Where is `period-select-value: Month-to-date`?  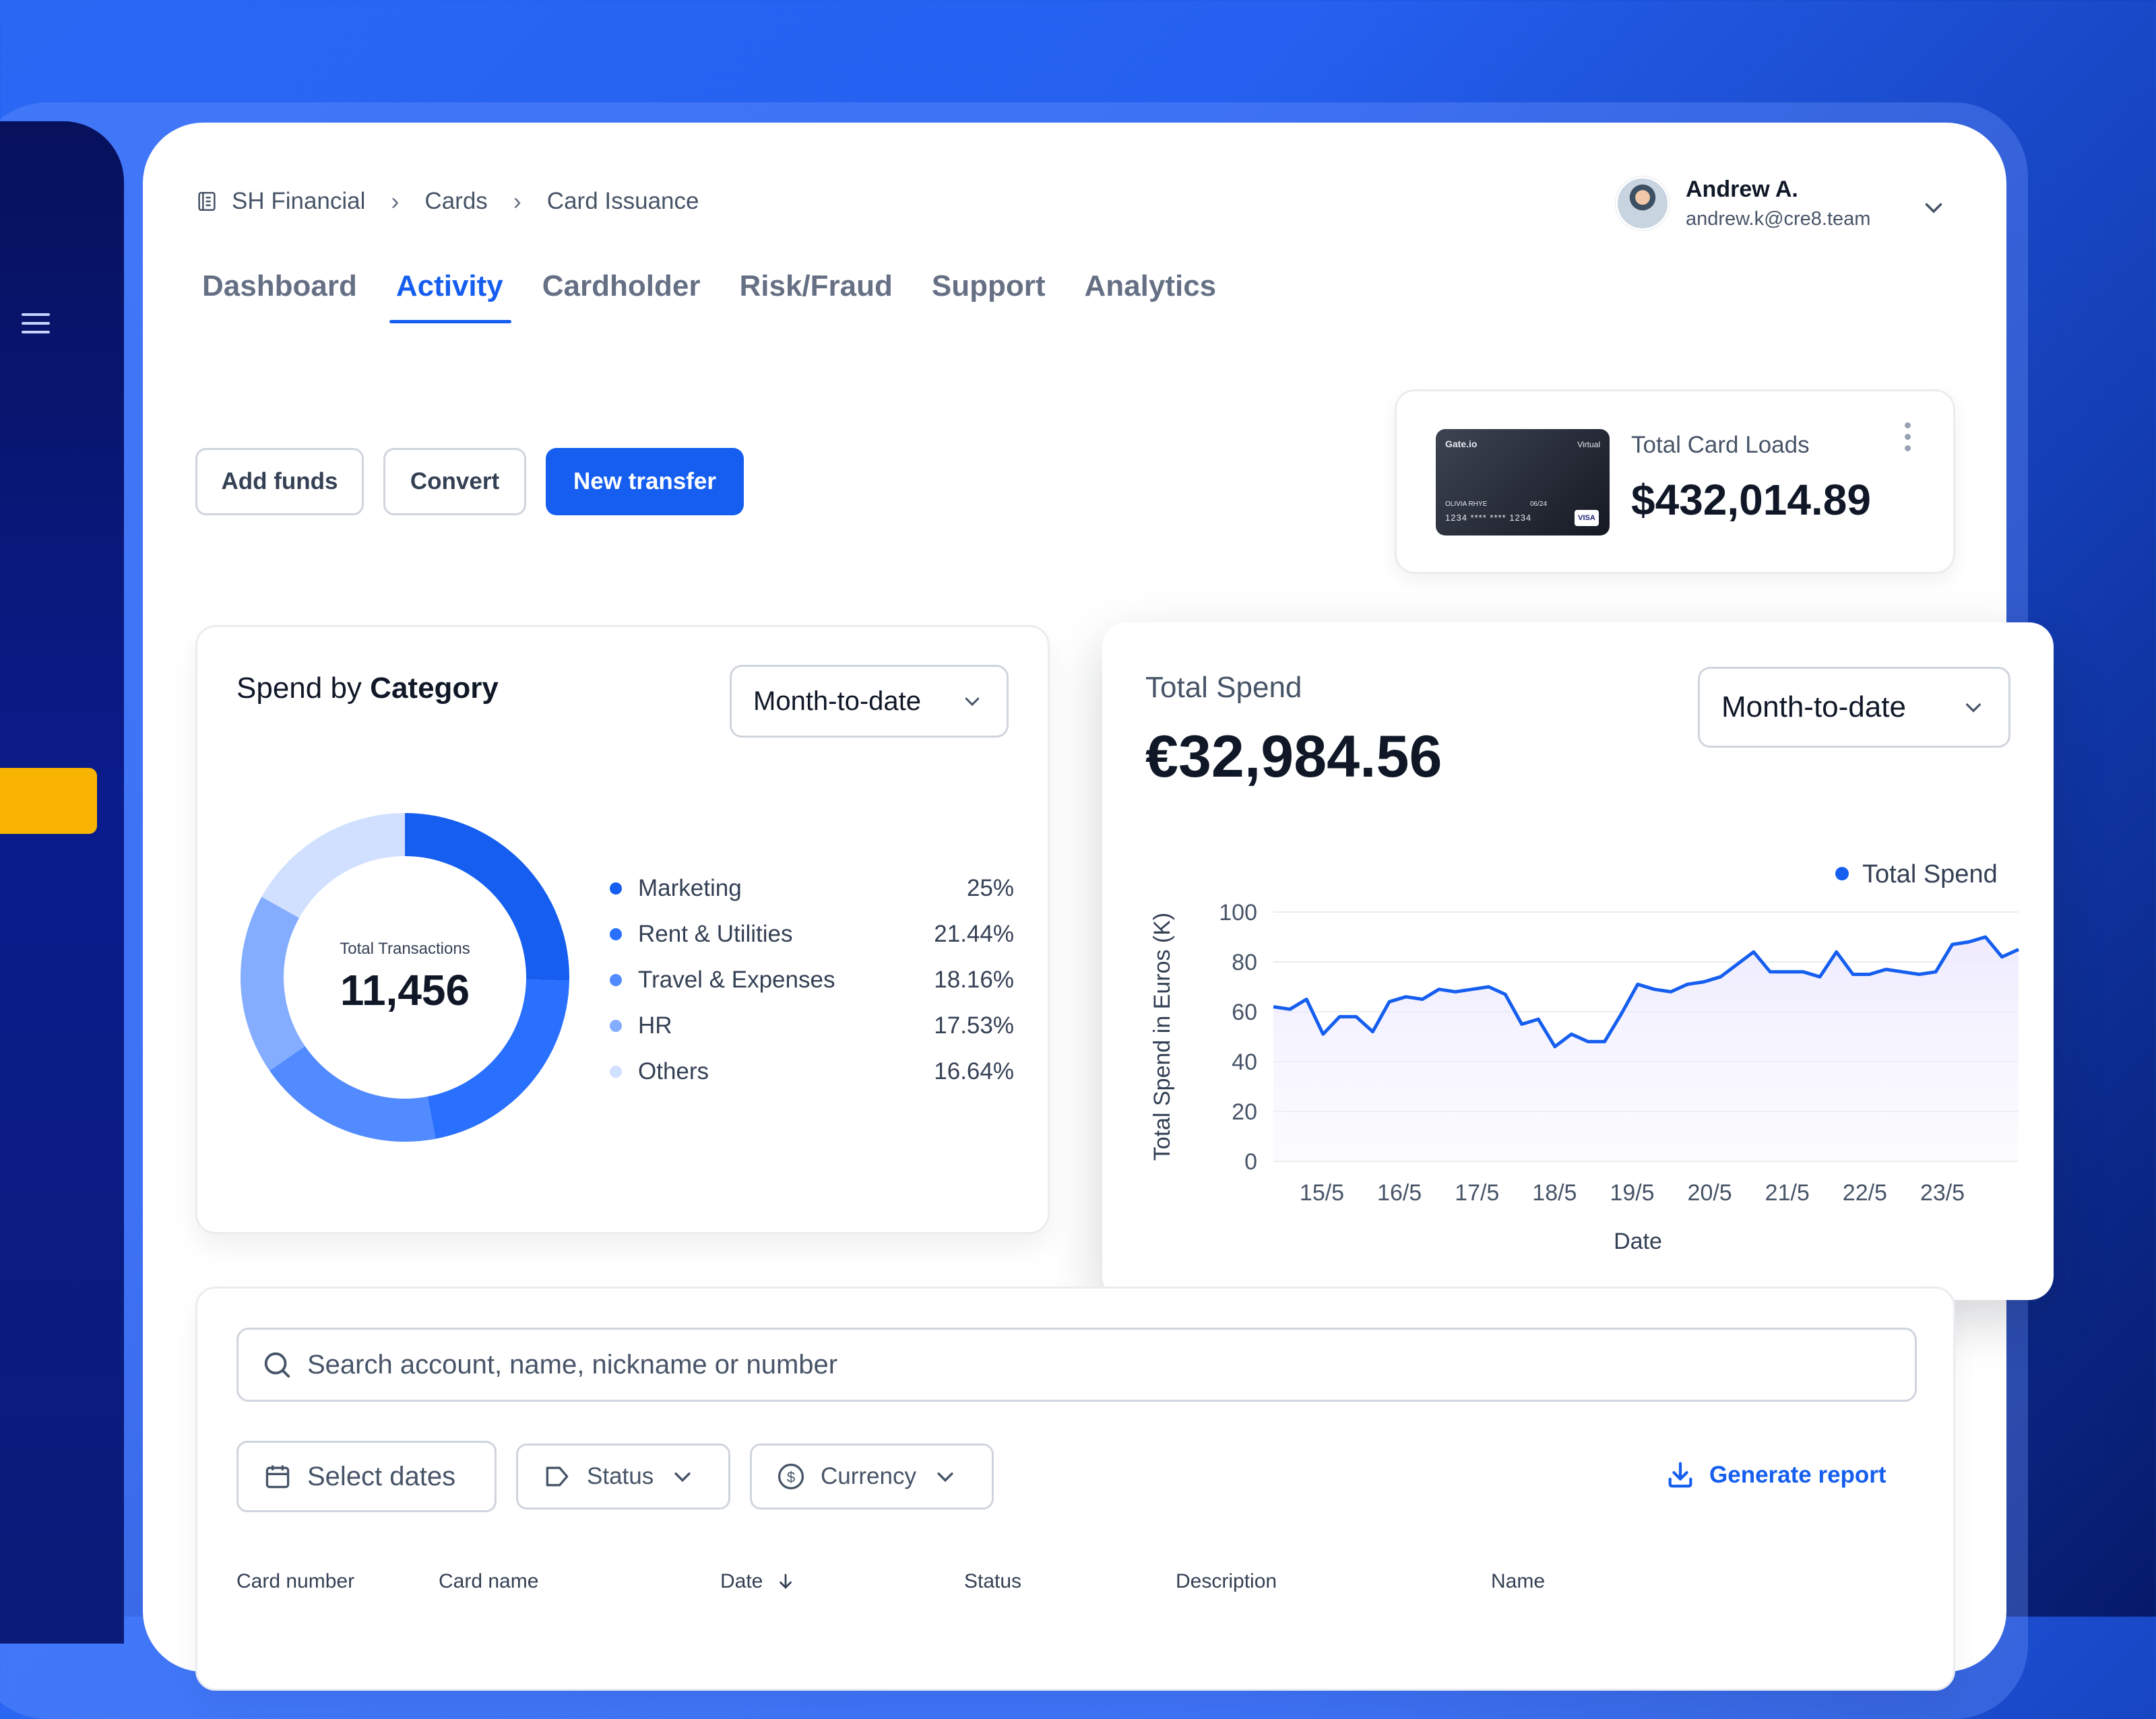 period-select-value: Month-to-date is located at coordinates (837, 701).